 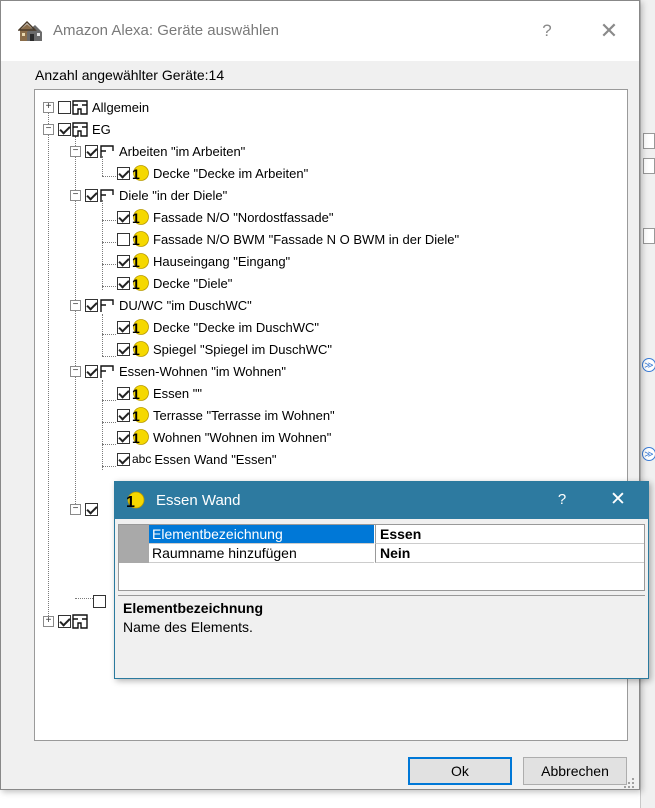 I want to click on tree-item-device, so click(x=100, y=601).